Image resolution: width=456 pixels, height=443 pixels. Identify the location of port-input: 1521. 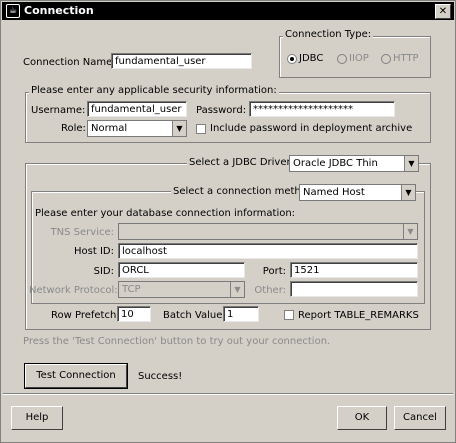
(354, 270).